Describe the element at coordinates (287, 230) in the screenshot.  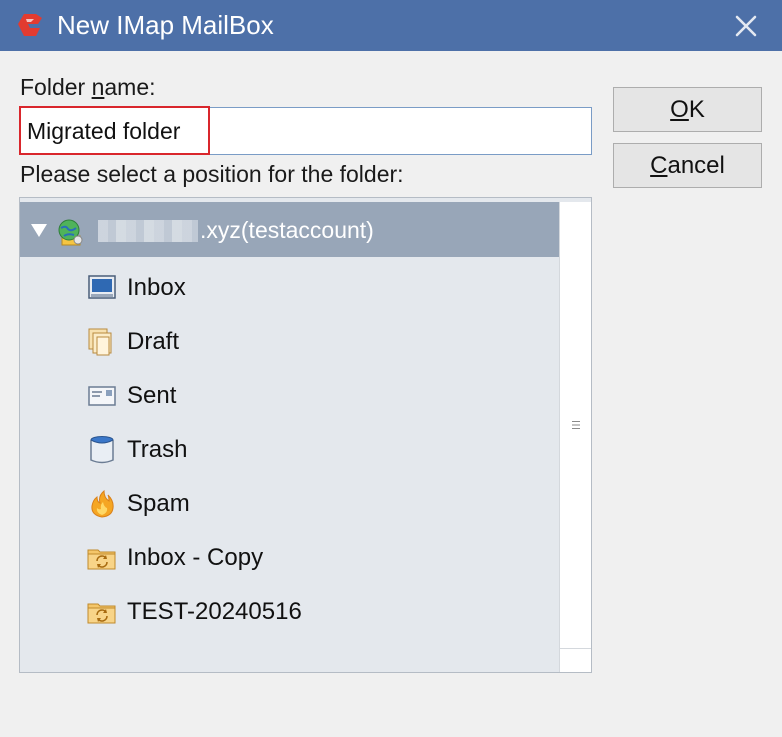
I see `account-label: .xyz(testaccount)` at that location.